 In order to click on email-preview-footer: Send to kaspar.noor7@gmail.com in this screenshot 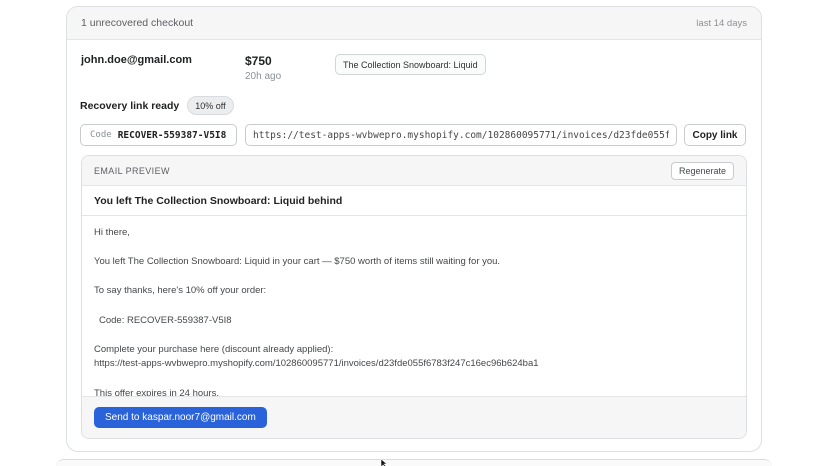, I will do `click(414, 417)`.